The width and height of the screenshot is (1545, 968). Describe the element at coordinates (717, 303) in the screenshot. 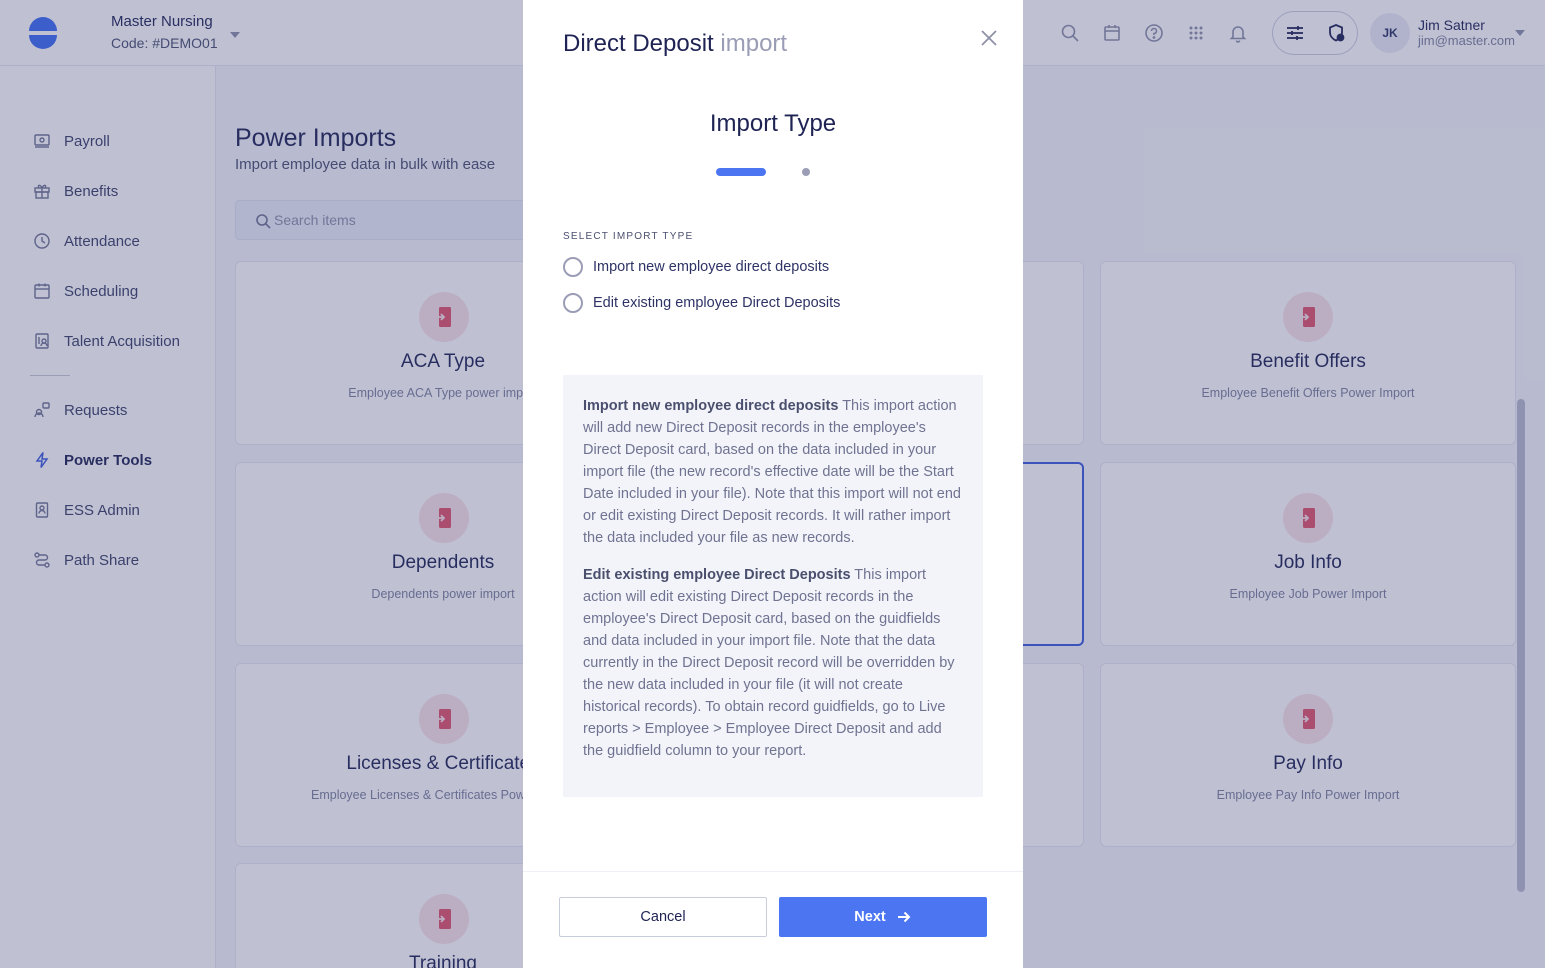

I see `radio-label: Edit existing employee Direct Deposits` at that location.